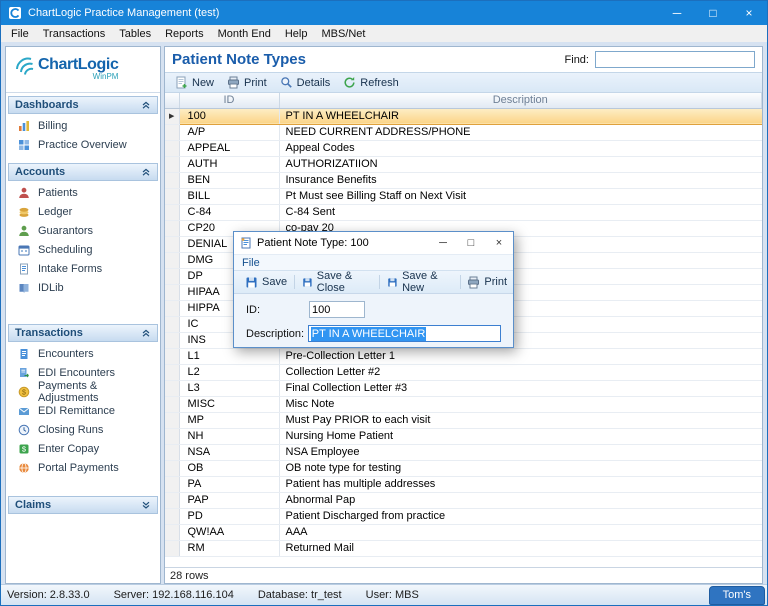 The width and height of the screenshot is (768, 606). What do you see at coordinates (443, 243) in the screenshot?
I see `dialog-minimize-icon: ─` at bounding box center [443, 243].